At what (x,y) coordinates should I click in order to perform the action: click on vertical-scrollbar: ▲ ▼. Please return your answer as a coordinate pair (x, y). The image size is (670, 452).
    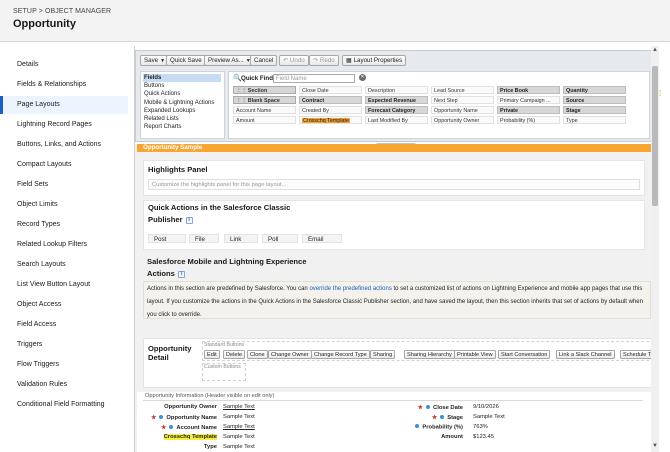
    Looking at the image, I should click on (655, 249).